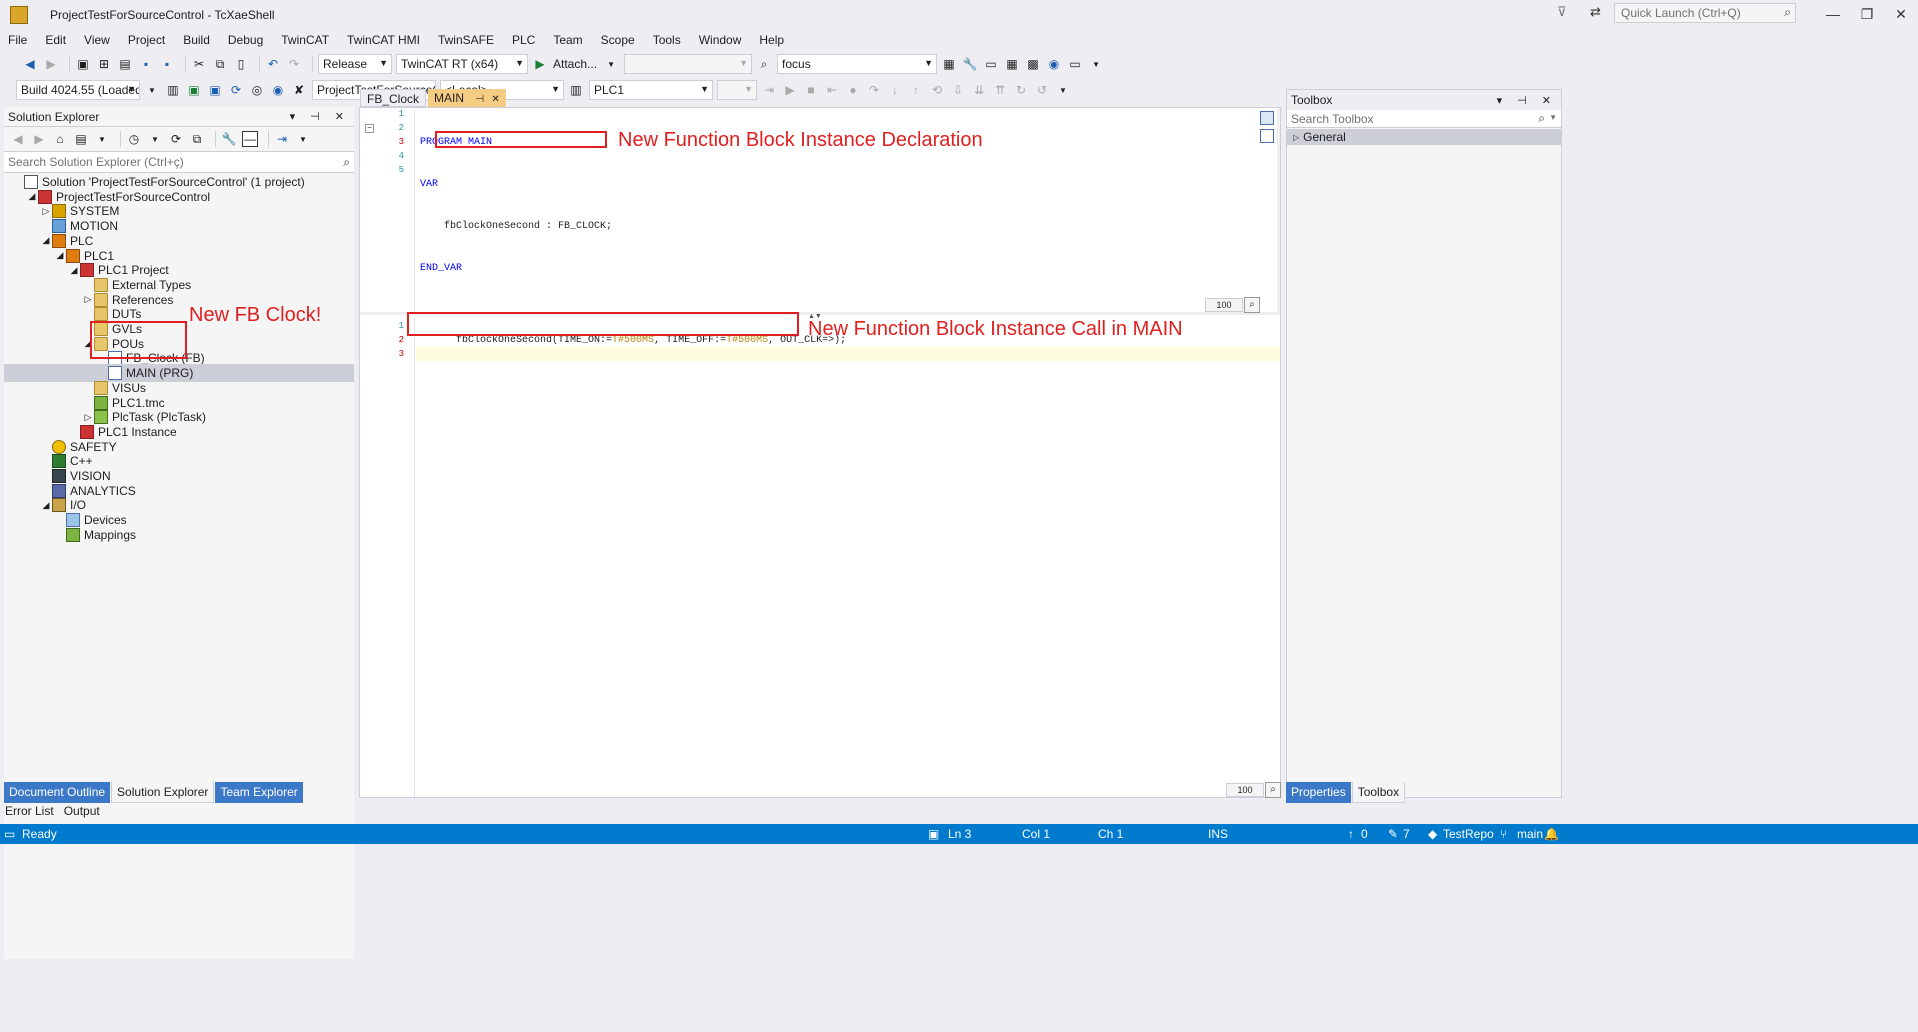 The height and width of the screenshot is (1032, 1918). I want to click on switch-views-icon: ▤, so click(81, 139).